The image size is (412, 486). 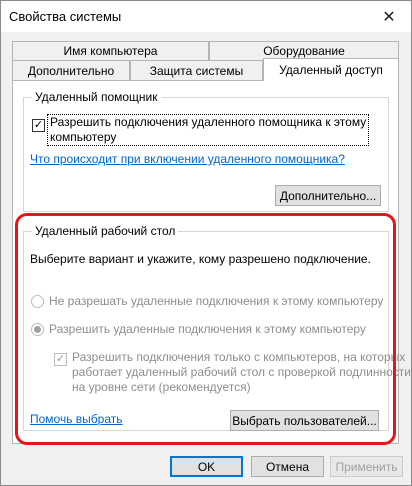 I want to click on cancel-button: Отмена, so click(x=287, y=466).